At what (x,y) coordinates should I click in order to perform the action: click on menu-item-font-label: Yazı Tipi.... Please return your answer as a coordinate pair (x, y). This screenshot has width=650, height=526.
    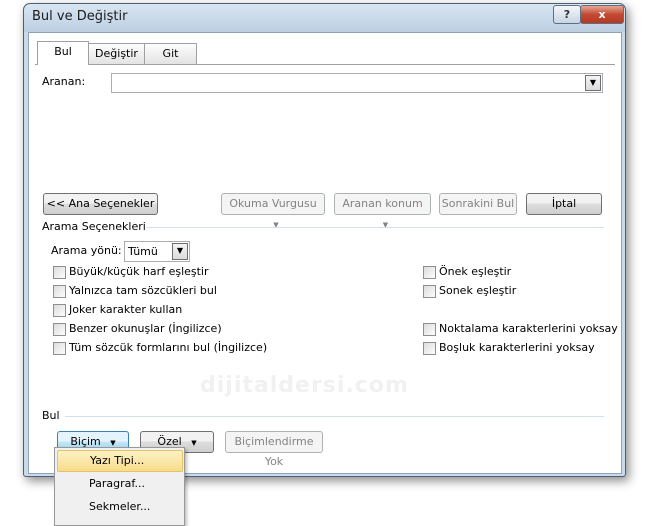
    Looking at the image, I should click on (117, 460).